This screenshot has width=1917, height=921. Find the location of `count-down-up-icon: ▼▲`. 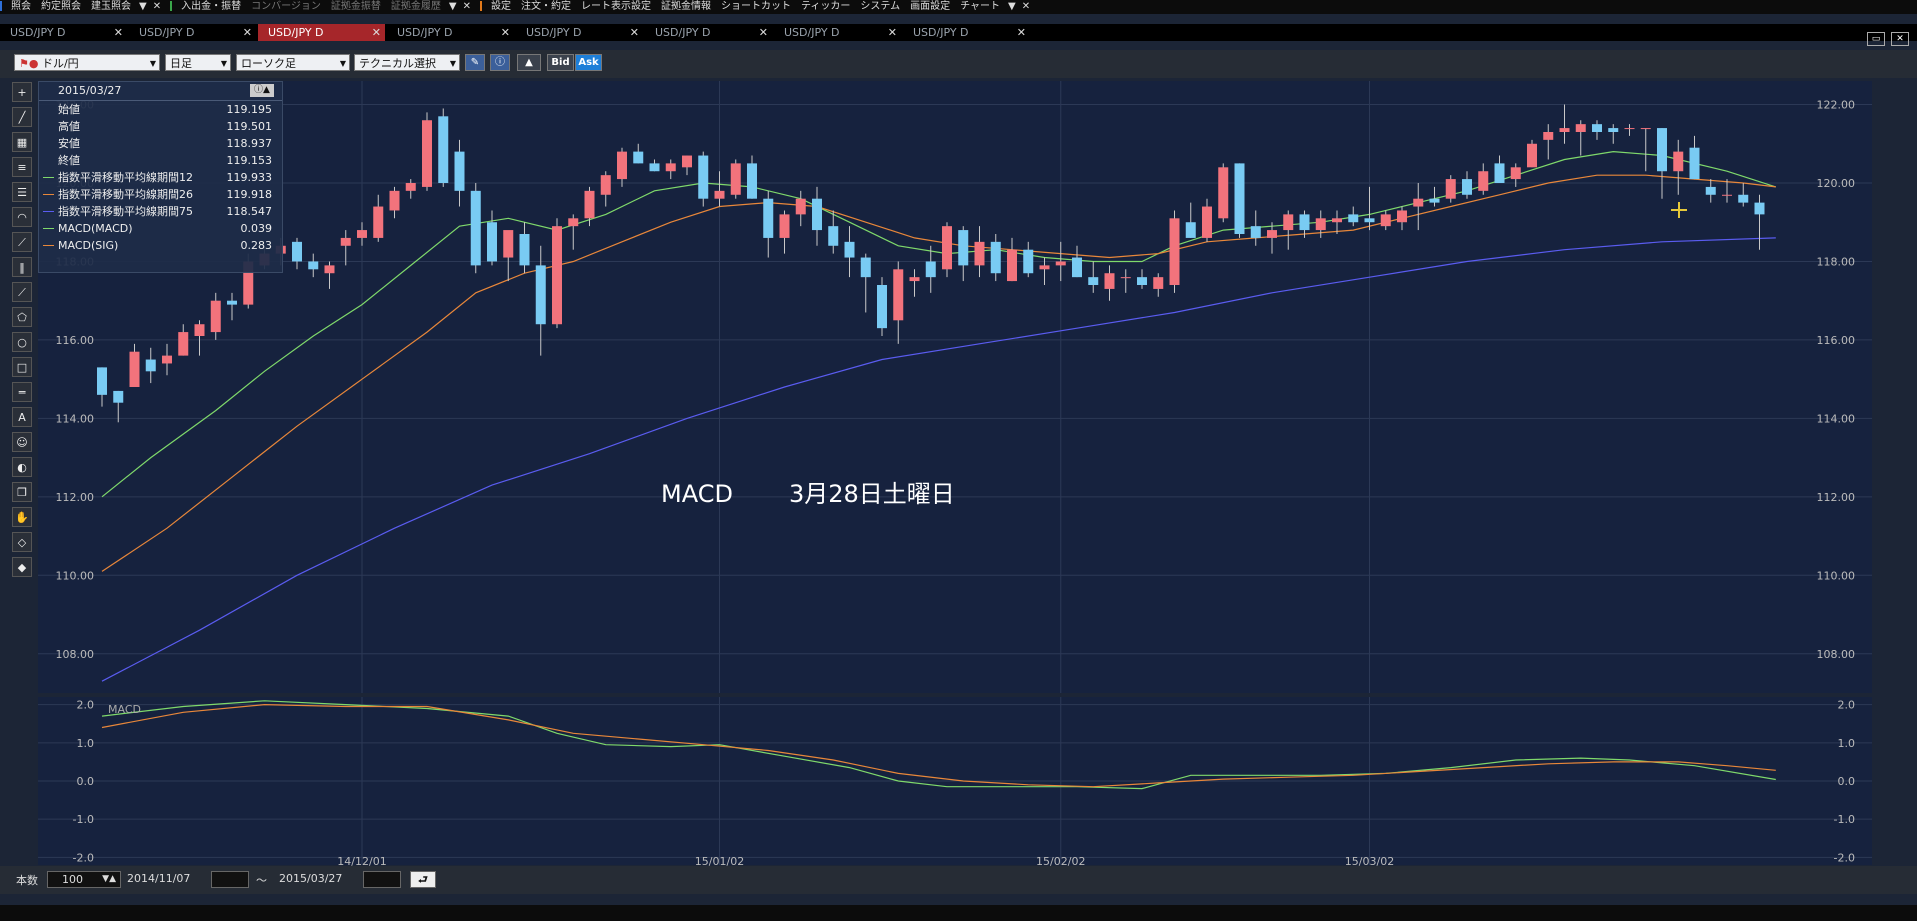

count-down-up-icon: ▼▲ is located at coordinates (109, 879).